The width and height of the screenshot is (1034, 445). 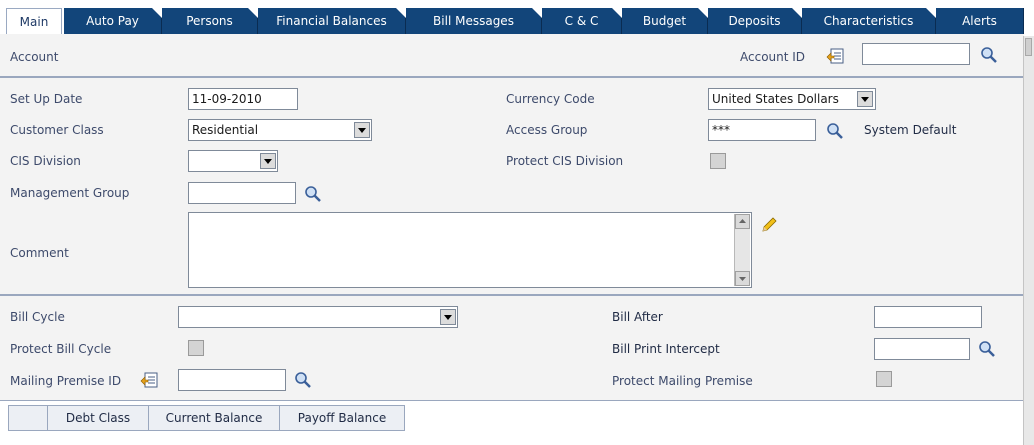 I want to click on scroll-up-icon, so click(x=742, y=221).